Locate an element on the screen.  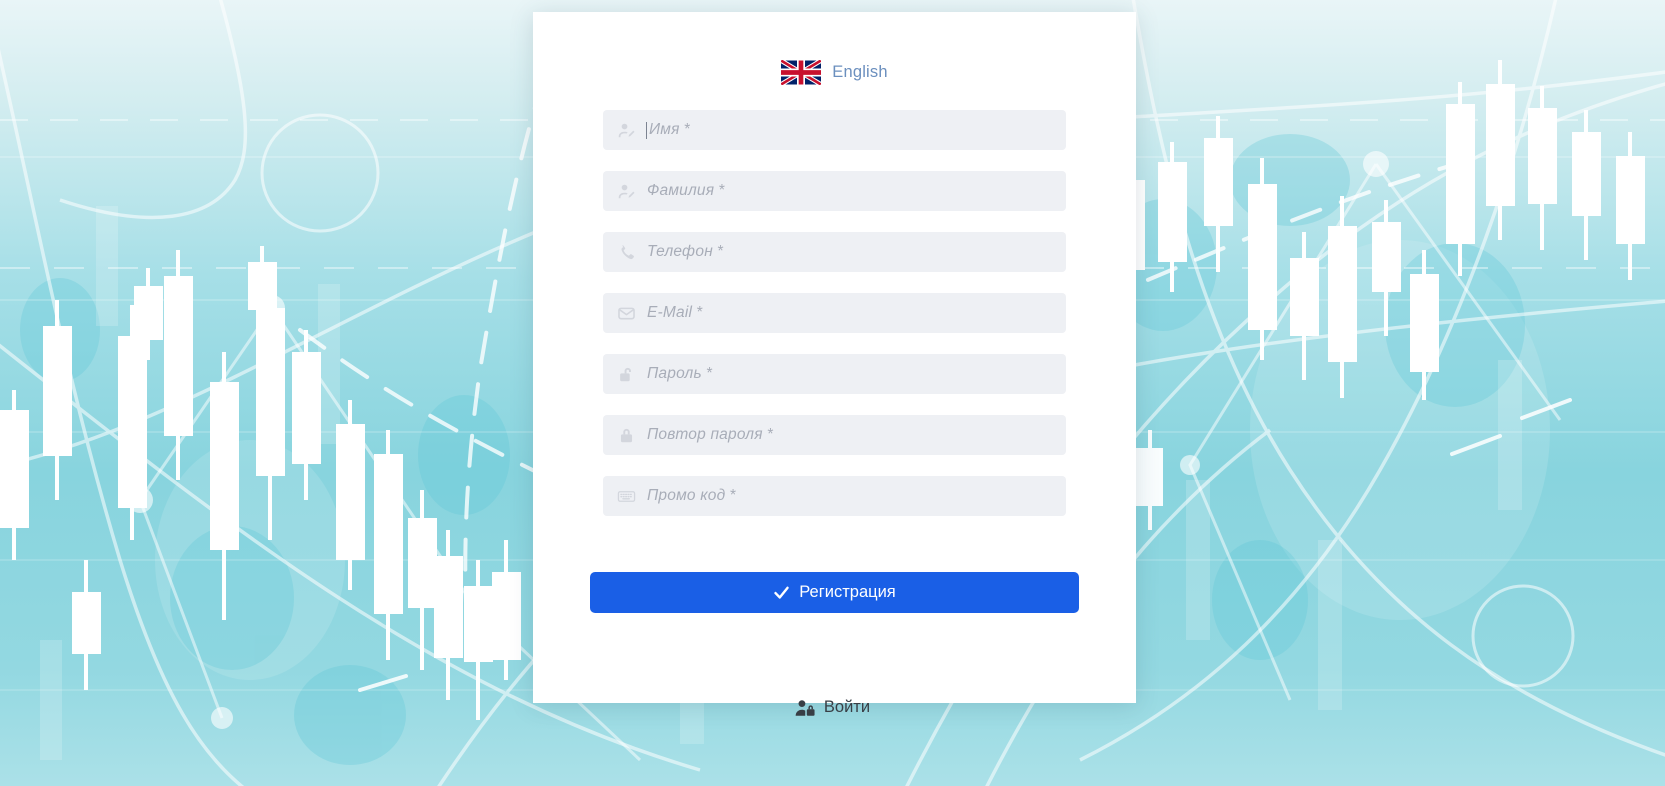
promo-code-field: Промо код * is located at coordinates (834, 496).